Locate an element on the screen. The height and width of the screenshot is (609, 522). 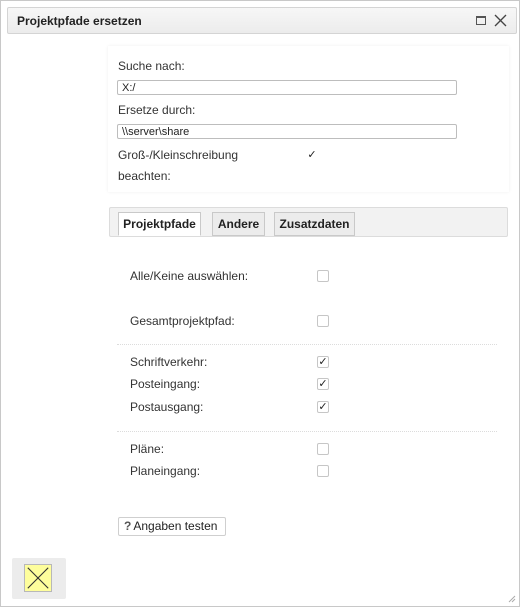
replace-label: Ersetze durch: is located at coordinates (157, 110).